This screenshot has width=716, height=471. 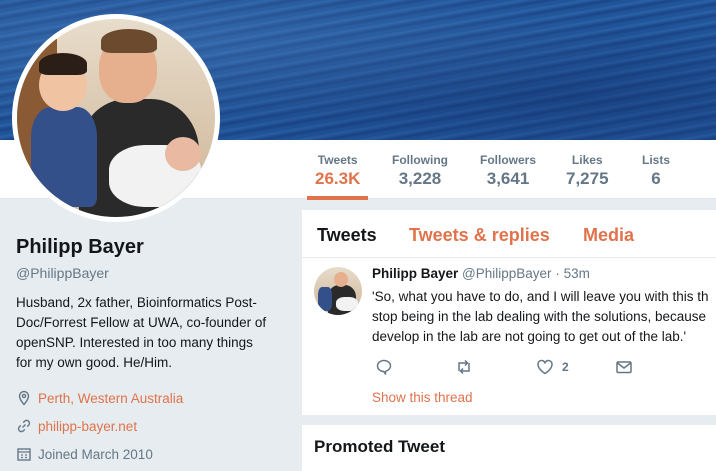 What do you see at coordinates (479, 235) in the screenshot?
I see `tab-tweets-replies: Tweets & replies` at bounding box center [479, 235].